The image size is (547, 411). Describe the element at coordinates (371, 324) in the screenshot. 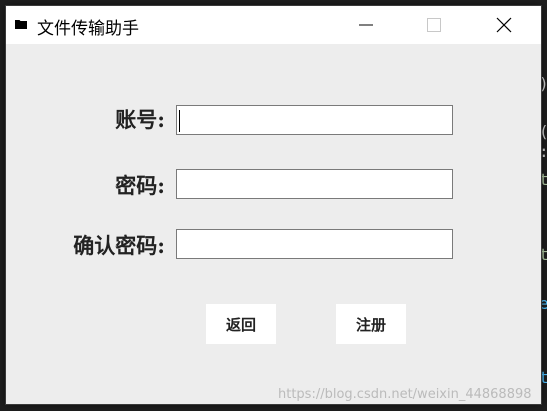

I see `register-button: 注册` at that location.